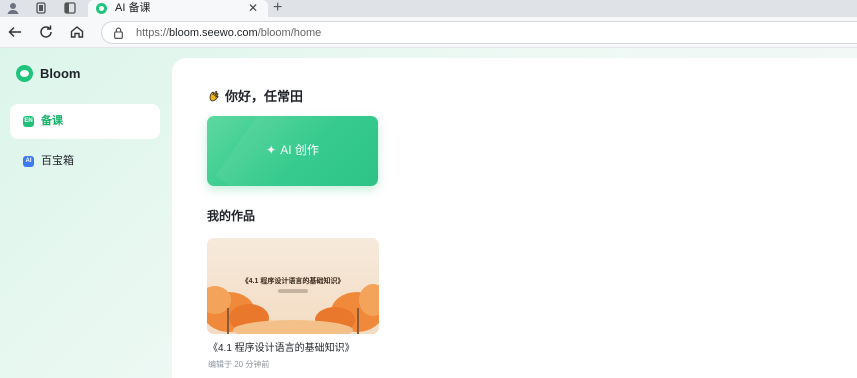 This screenshot has width=857, height=378. Describe the element at coordinates (13, 8) in the screenshot. I see `profile-icon` at that location.